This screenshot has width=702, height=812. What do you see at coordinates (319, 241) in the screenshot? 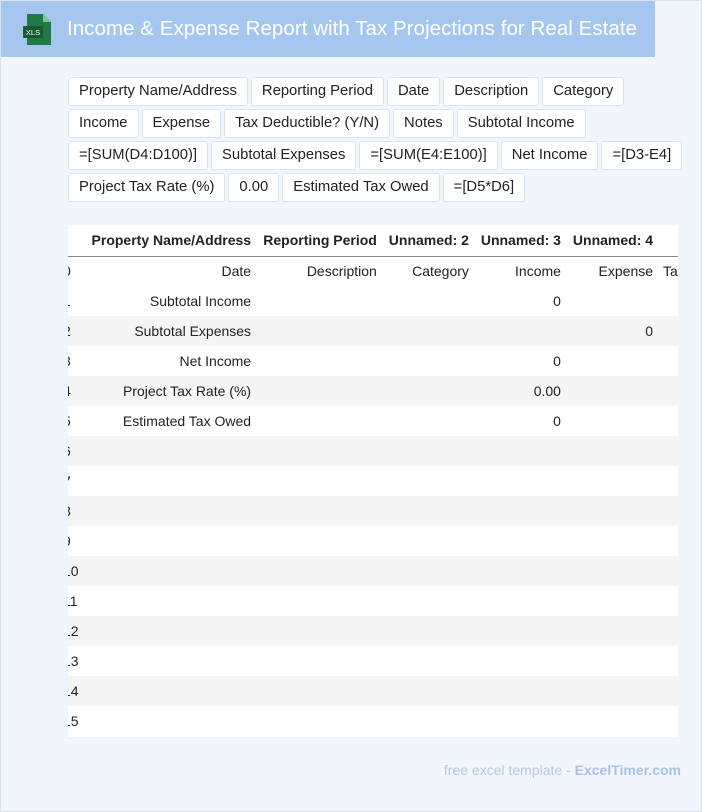
I see `column-header: Reporting Period` at bounding box center [319, 241].